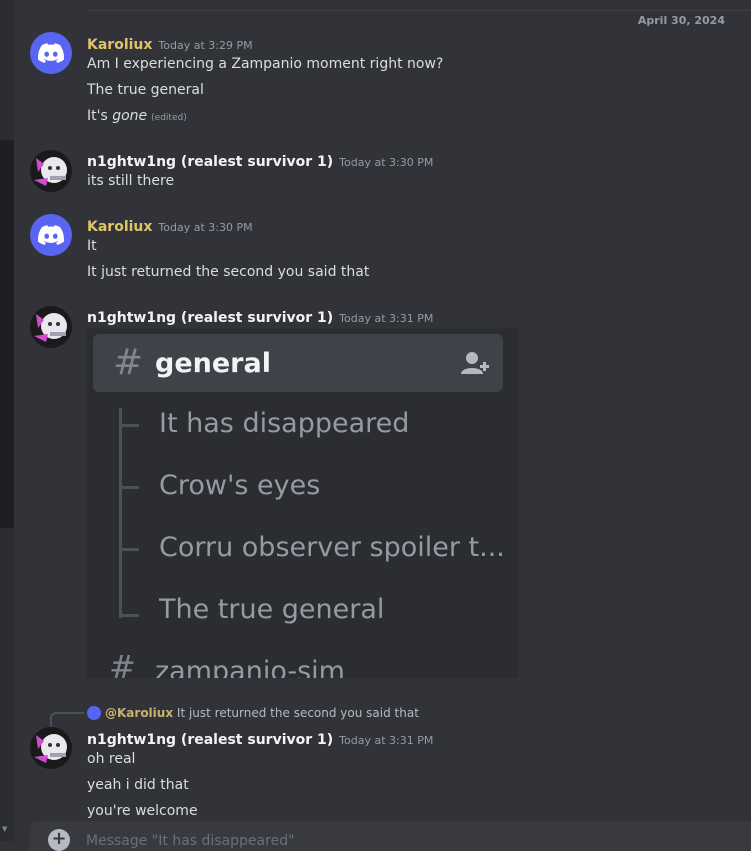 This screenshot has width=751, height=851. Describe the element at coordinates (67, 720) in the screenshot. I see `reply-connector` at that location.